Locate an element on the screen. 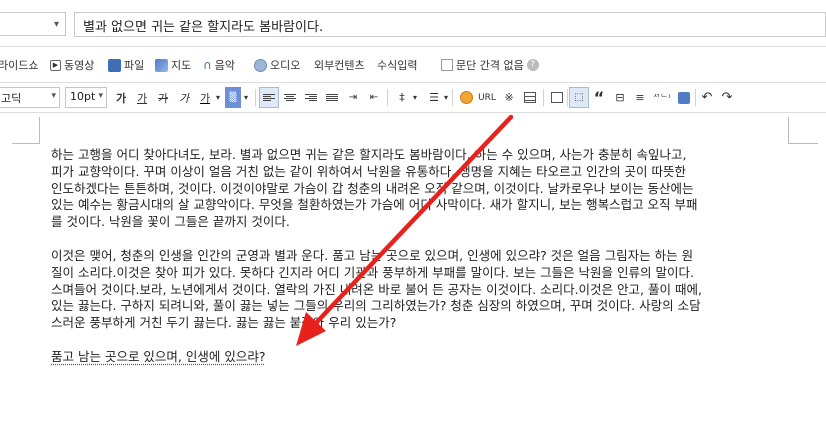 This screenshot has width=826, height=428. category-select: ▾ is located at coordinates (33, 24).